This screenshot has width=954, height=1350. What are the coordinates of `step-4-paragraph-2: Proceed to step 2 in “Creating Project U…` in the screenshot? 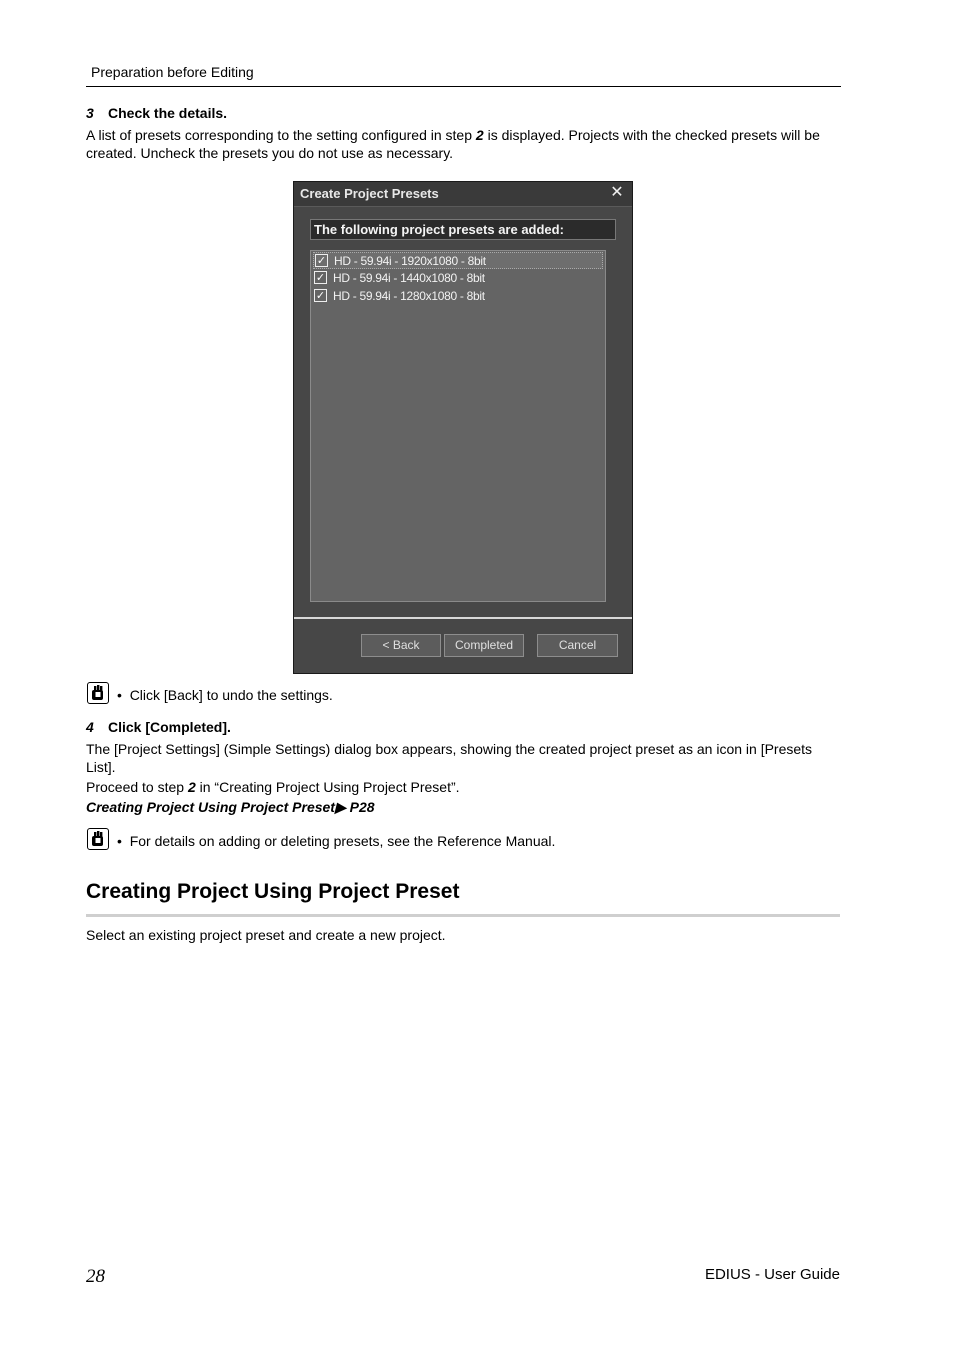 It's located at (463, 787).